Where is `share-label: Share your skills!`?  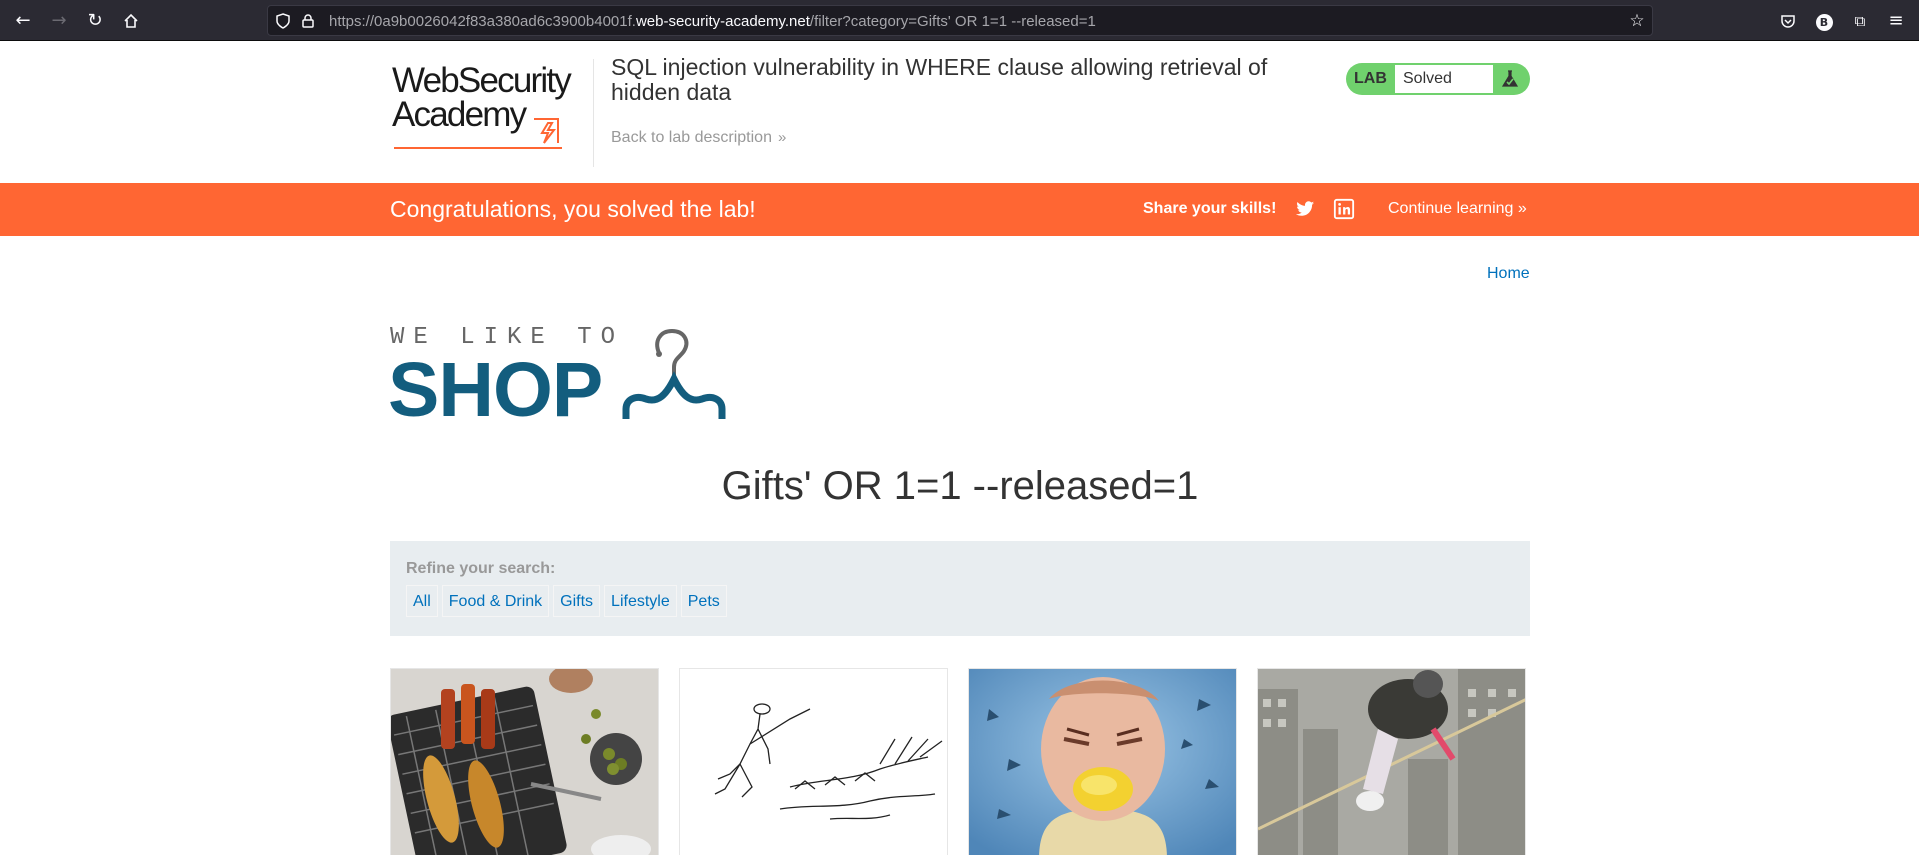
share-label: Share your skills! is located at coordinates (1210, 208).